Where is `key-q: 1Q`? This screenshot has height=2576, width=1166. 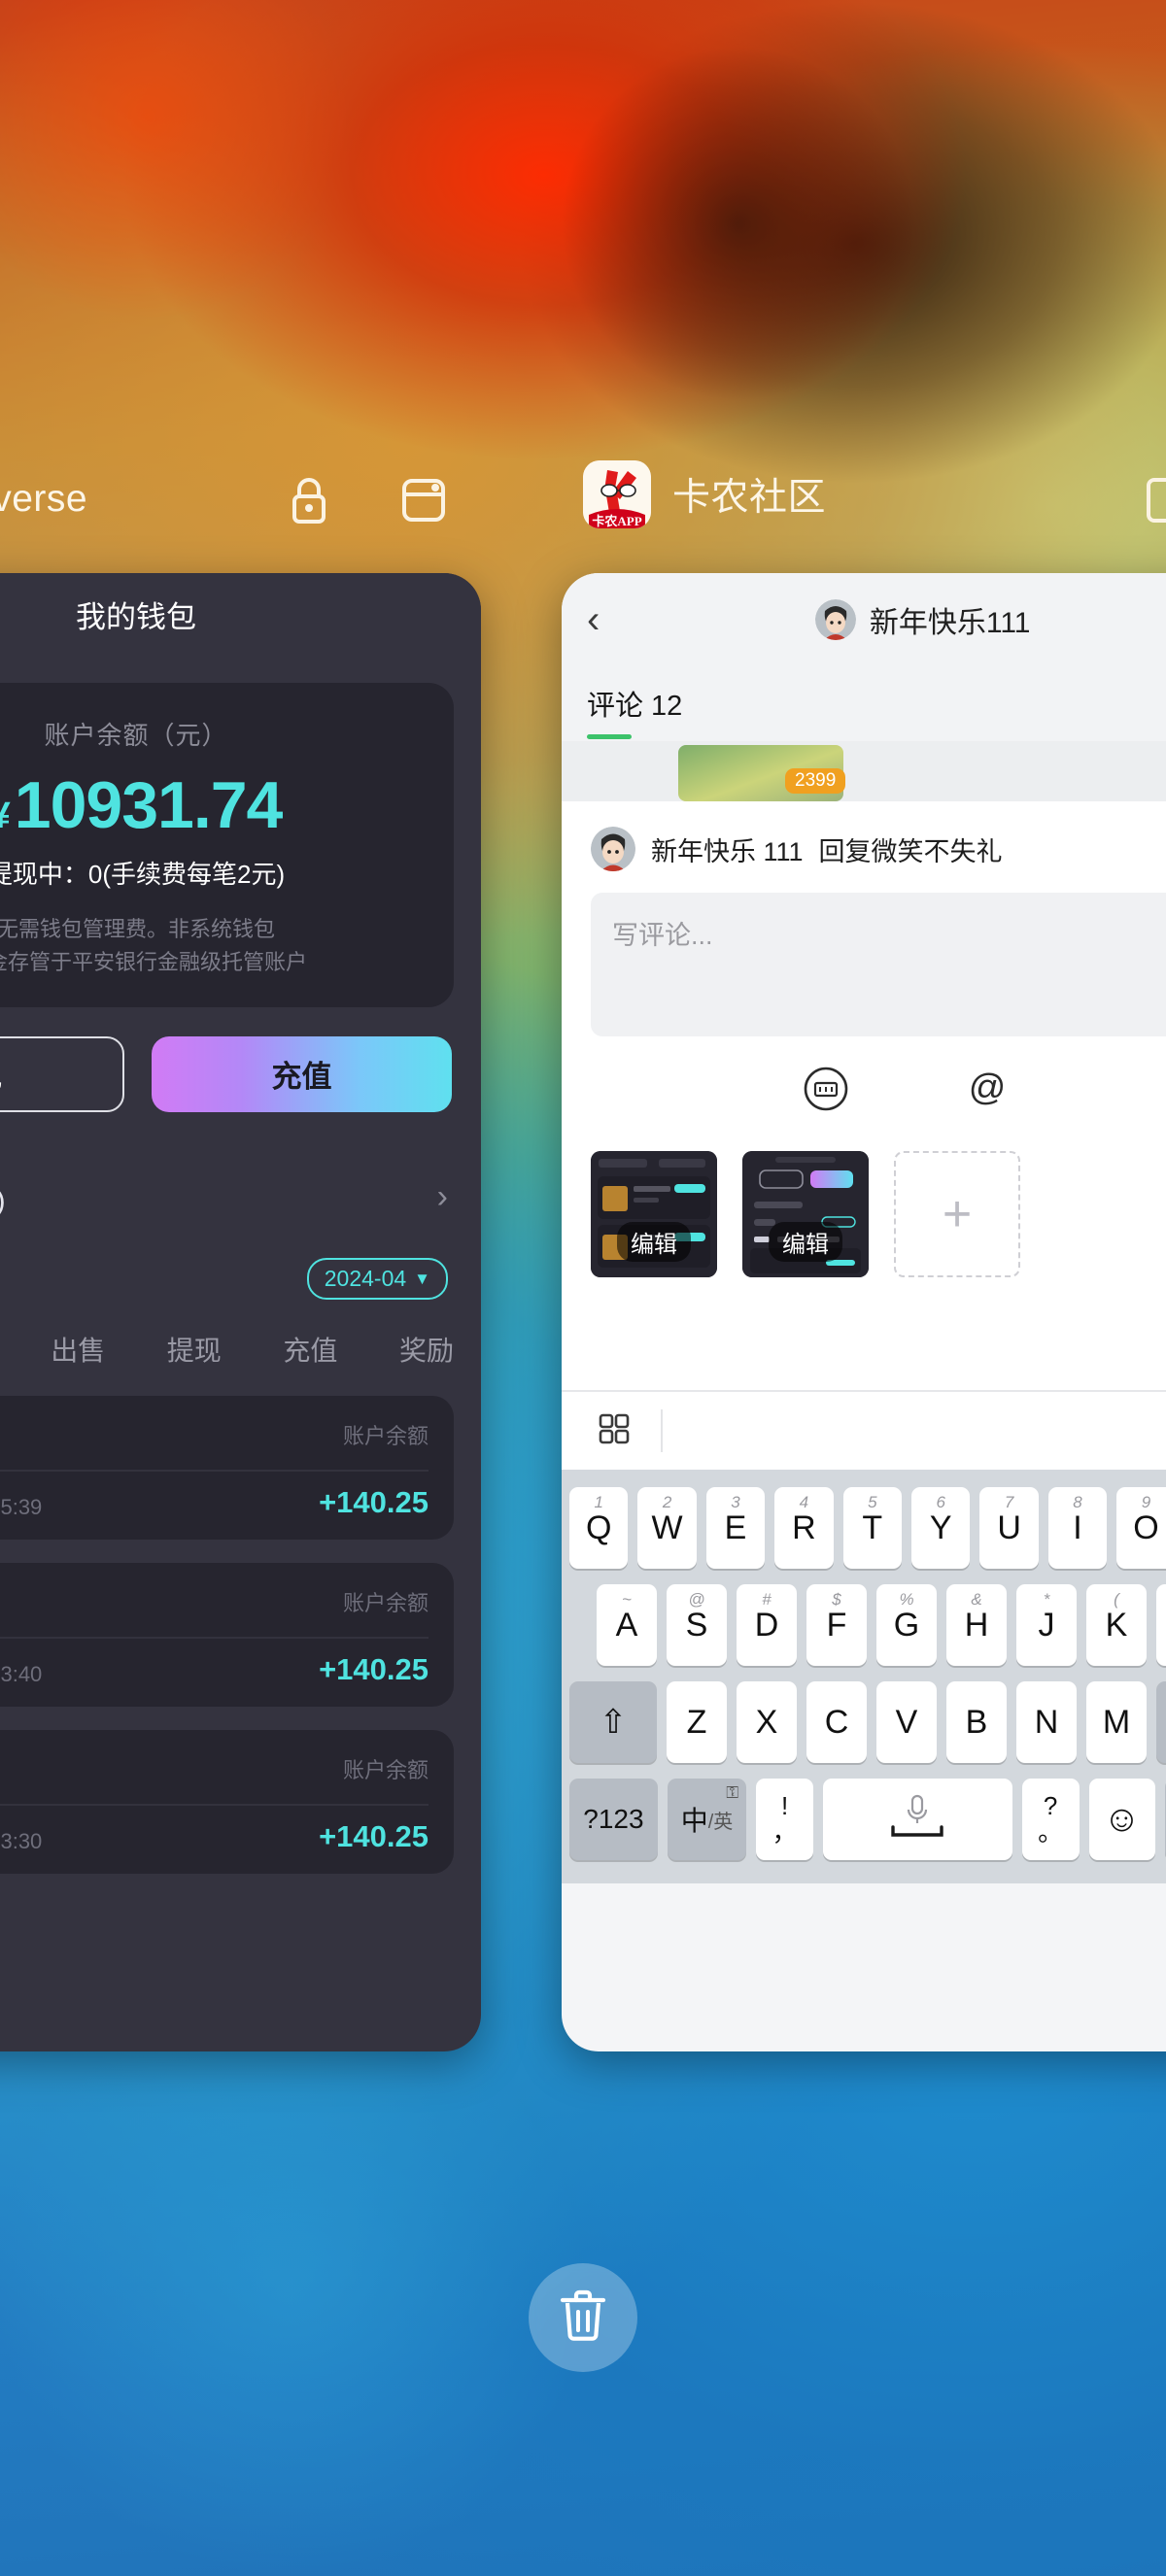
key-q: 1Q is located at coordinates (598, 1528).